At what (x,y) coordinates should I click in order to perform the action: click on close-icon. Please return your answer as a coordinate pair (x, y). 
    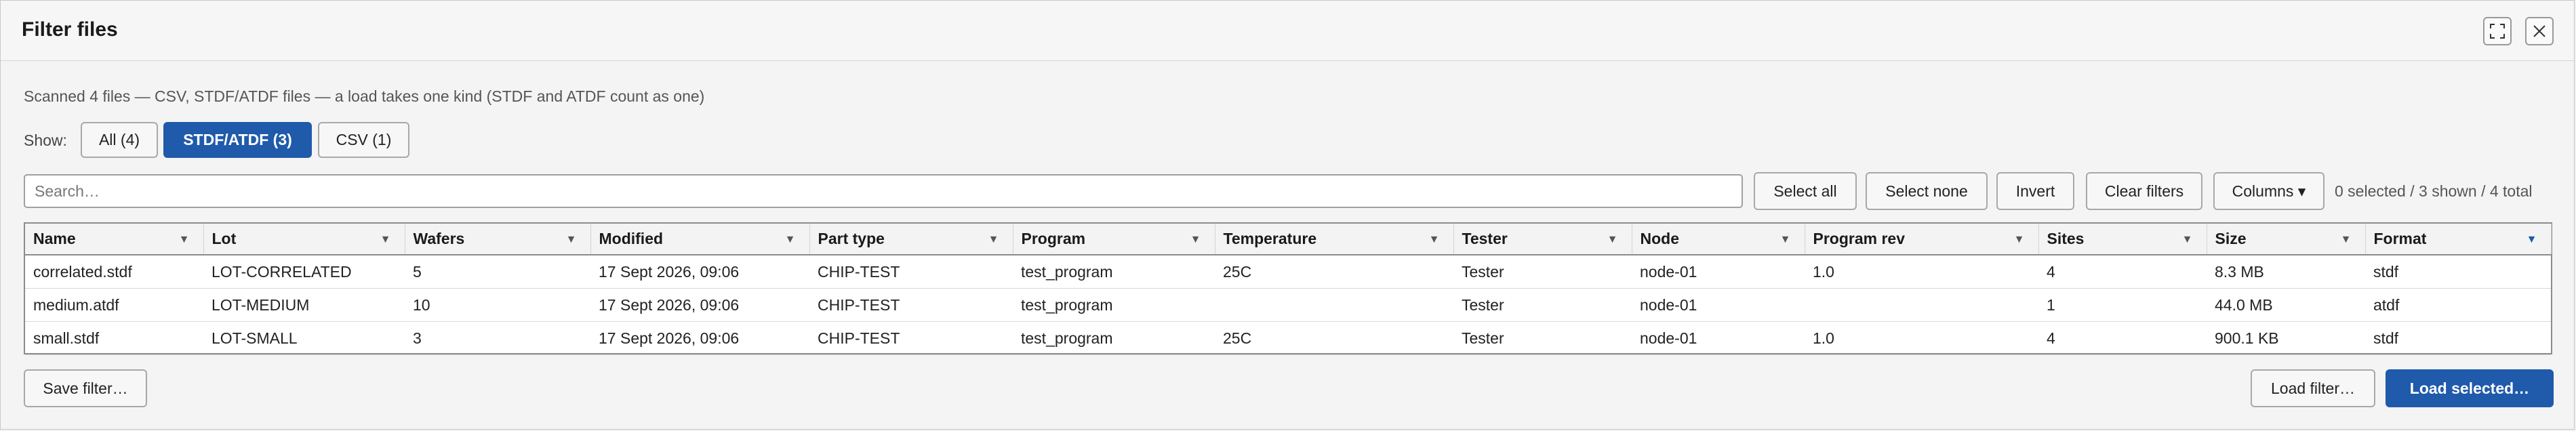
    Looking at the image, I should click on (2539, 31).